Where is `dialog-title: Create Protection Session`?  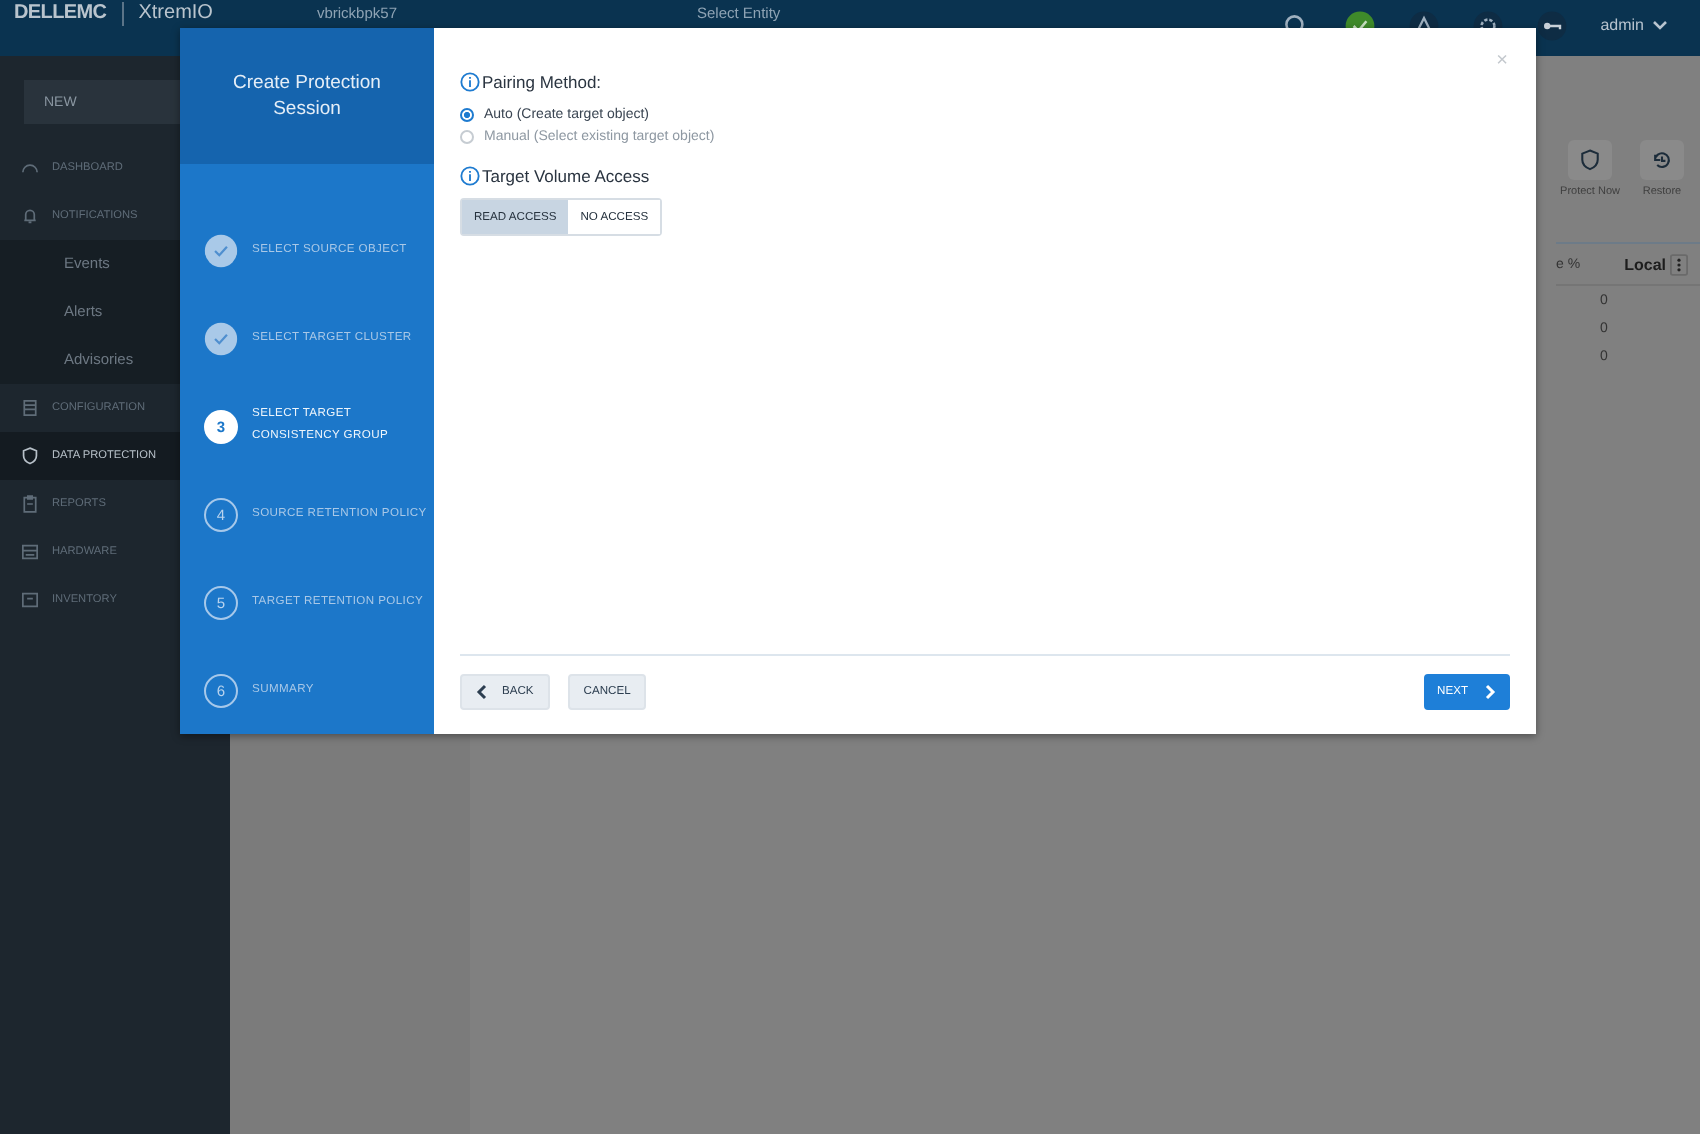 dialog-title: Create Protection Session is located at coordinates (307, 96).